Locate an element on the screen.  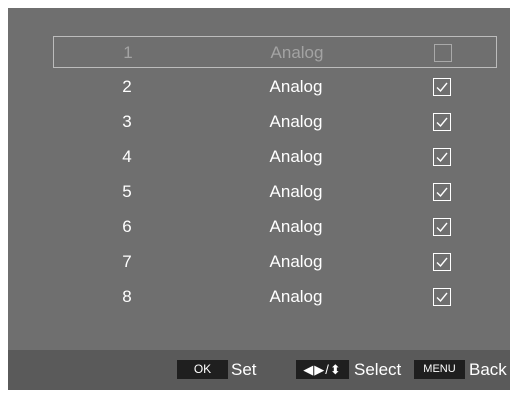
ok-key-icon: OK is located at coordinates (202, 369).